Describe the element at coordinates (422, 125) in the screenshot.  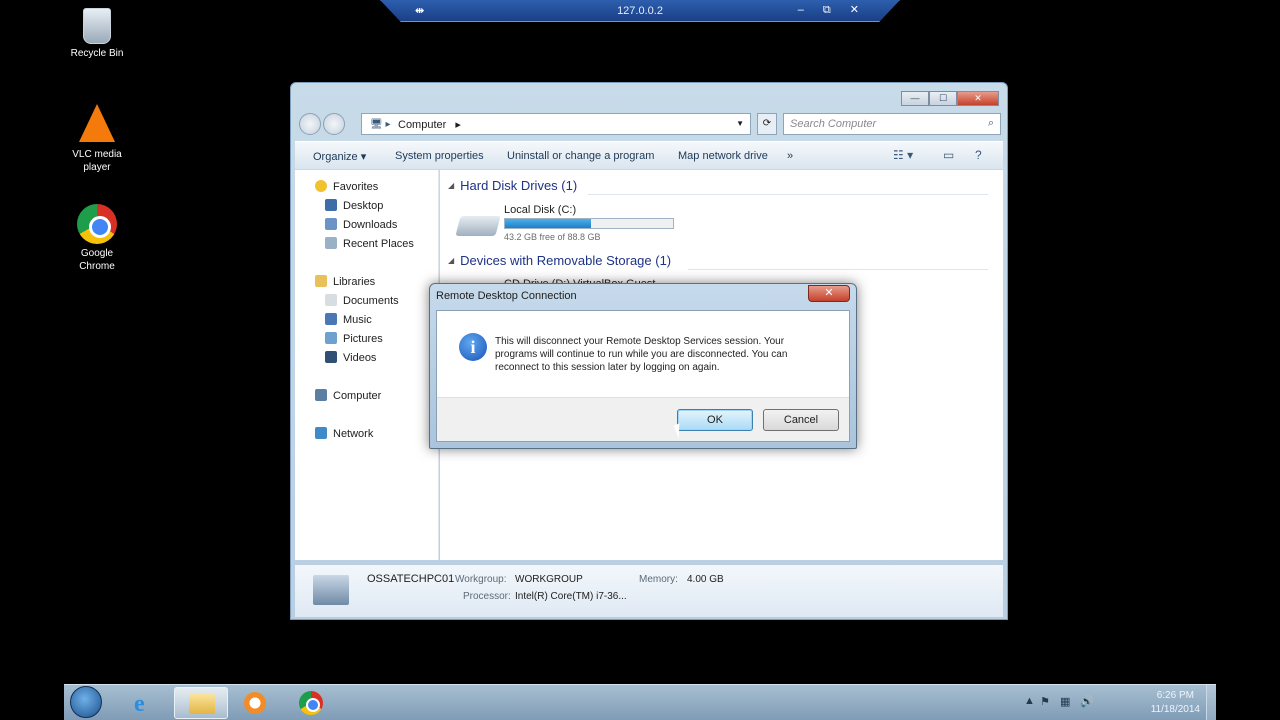
I see `address-location: Computer` at that location.